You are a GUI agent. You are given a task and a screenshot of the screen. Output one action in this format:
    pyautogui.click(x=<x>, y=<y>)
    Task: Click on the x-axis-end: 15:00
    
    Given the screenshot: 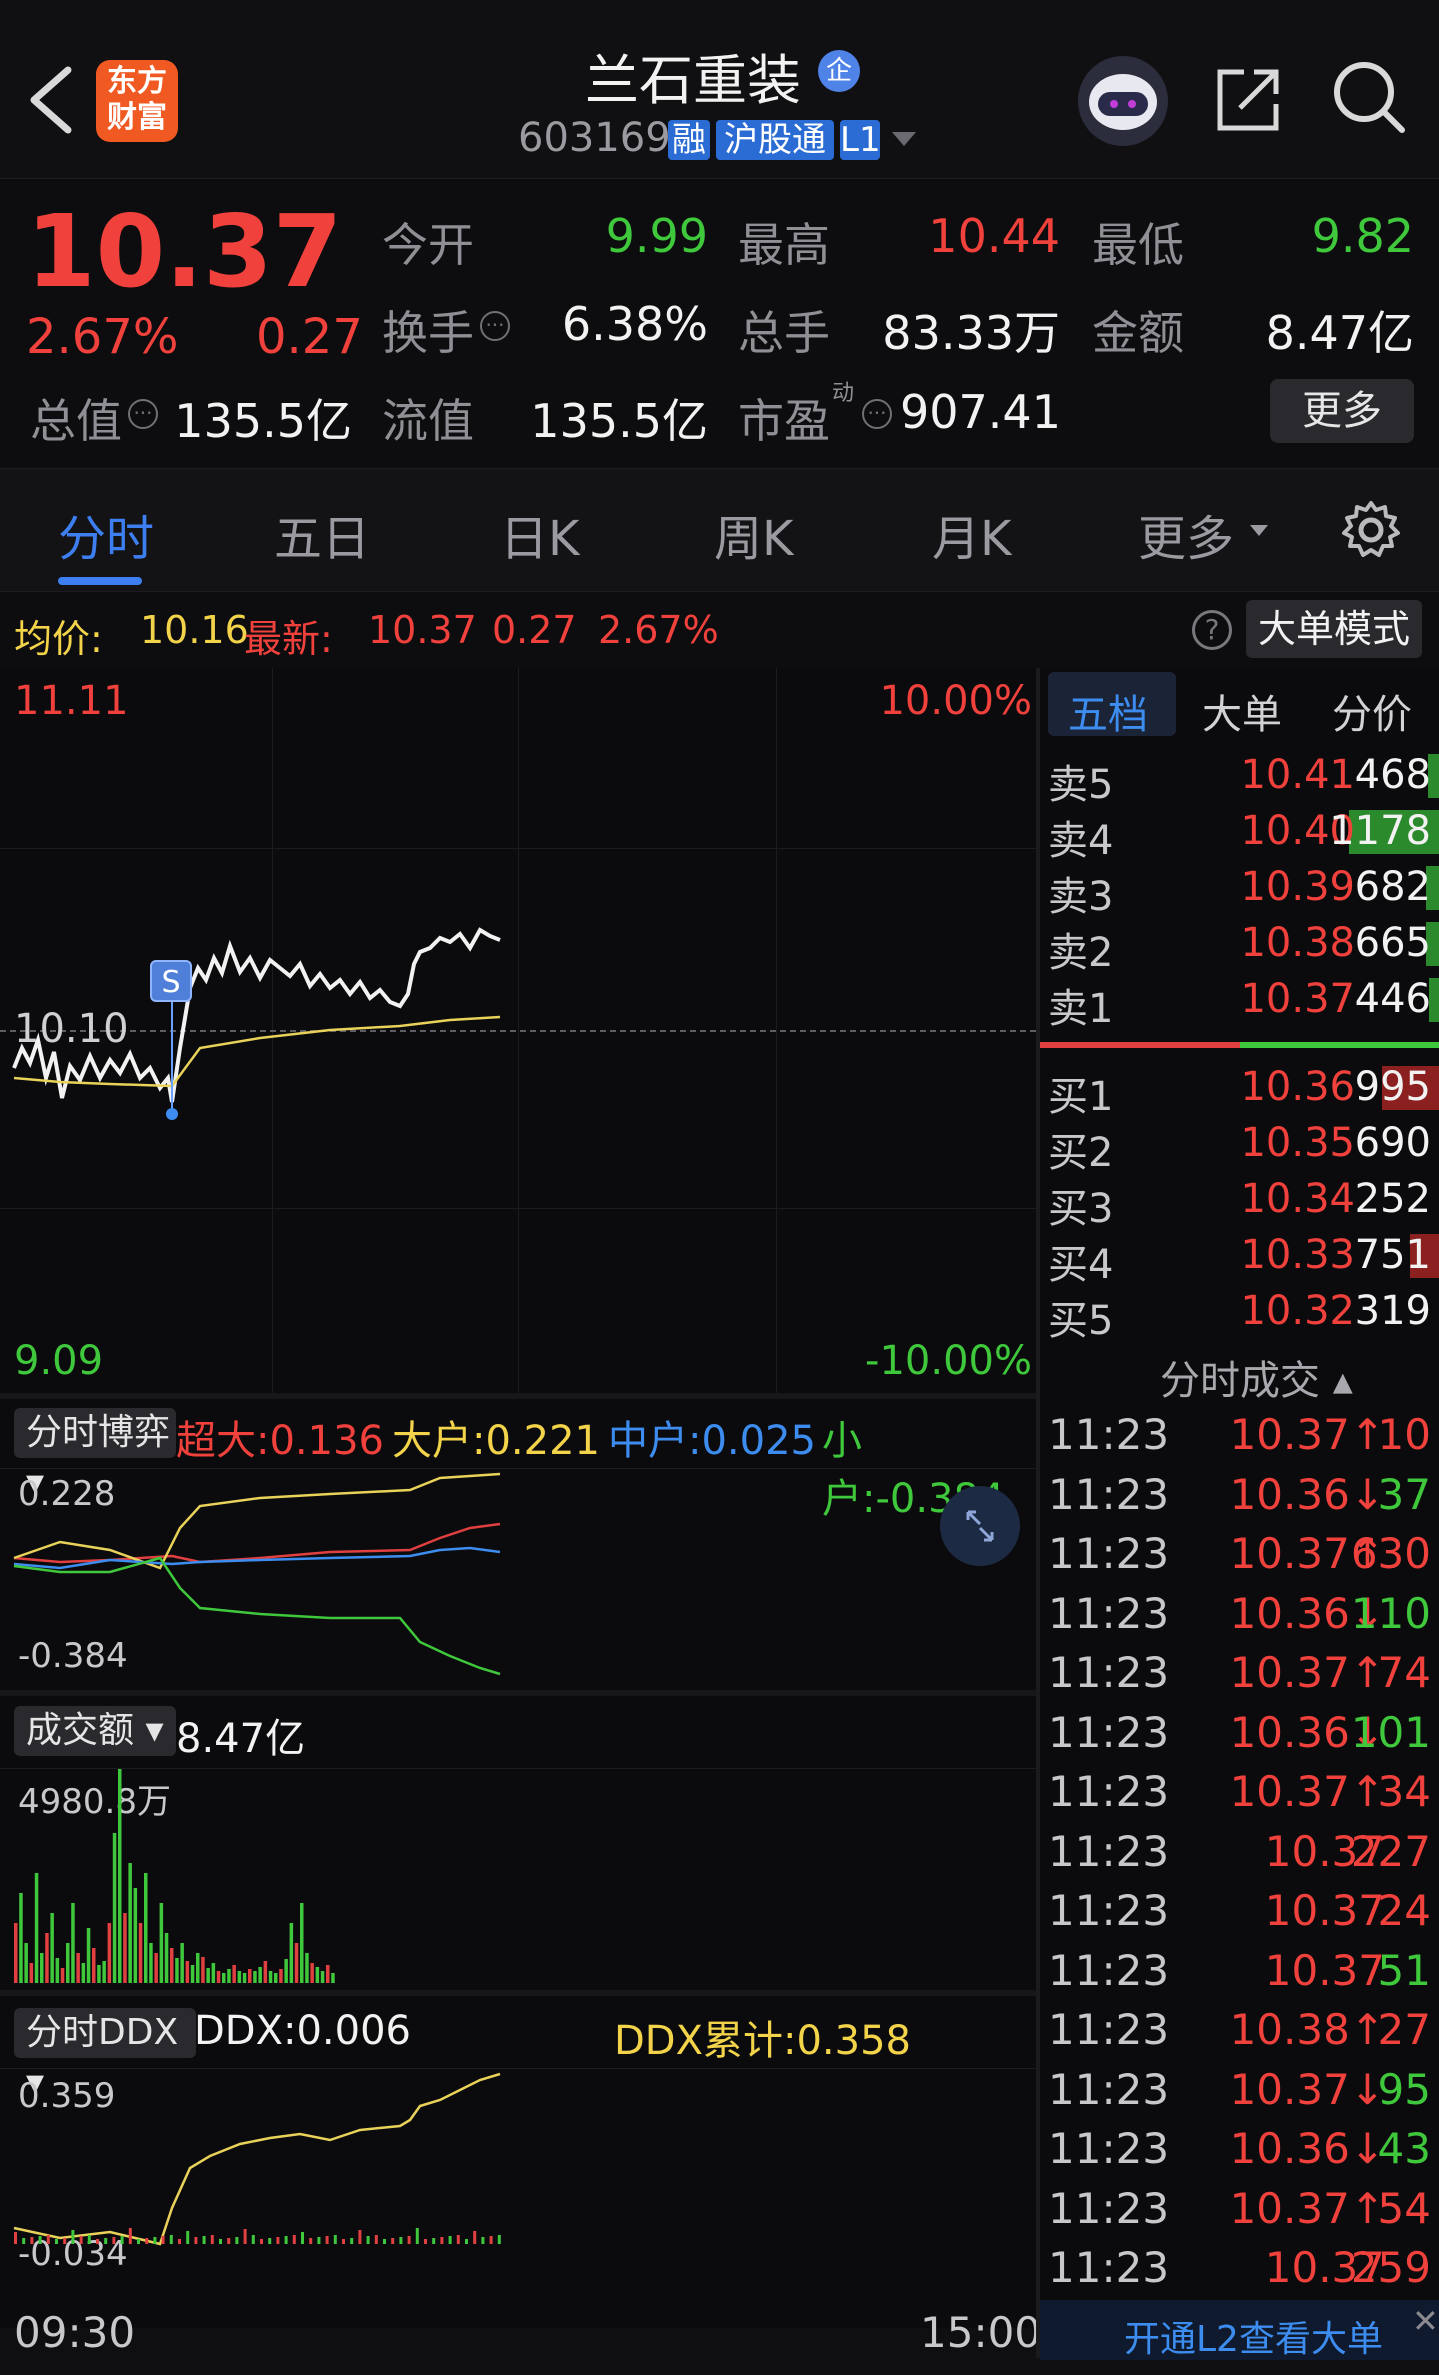 What is the action you would take?
    pyautogui.click(x=981, y=2332)
    